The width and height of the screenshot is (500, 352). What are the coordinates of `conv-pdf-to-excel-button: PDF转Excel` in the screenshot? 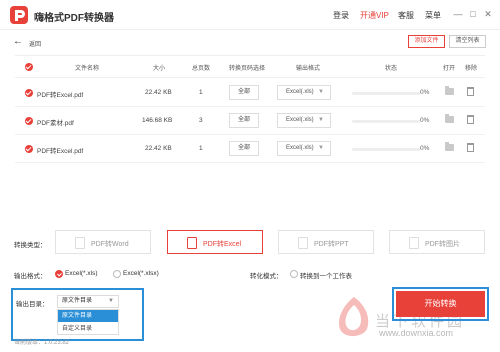 It's located at (215, 242).